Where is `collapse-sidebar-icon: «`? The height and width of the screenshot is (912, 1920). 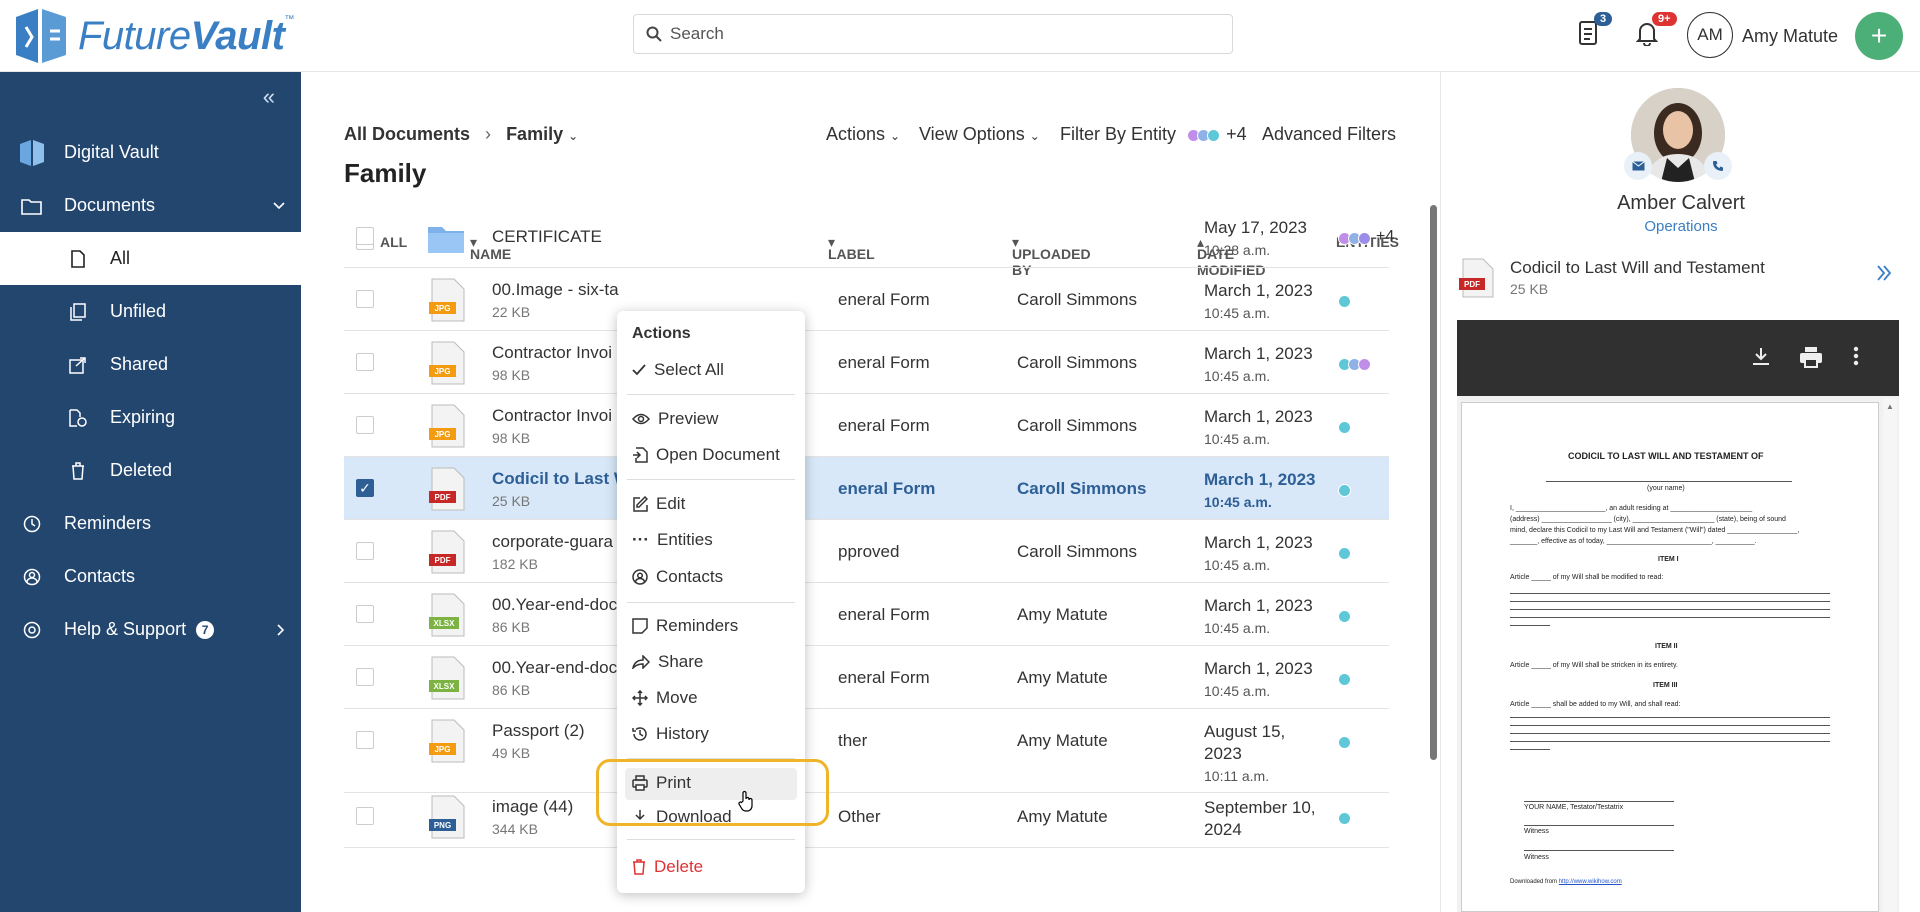 collapse-sidebar-icon: « is located at coordinates (269, 97).